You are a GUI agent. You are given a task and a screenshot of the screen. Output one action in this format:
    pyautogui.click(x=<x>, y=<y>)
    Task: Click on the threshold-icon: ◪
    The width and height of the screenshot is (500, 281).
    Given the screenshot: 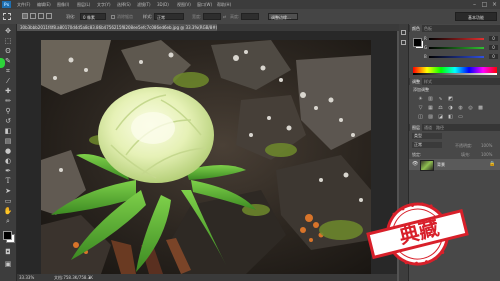 What is the action you would take?
    pyautogui.click(x=440, y=117)
    